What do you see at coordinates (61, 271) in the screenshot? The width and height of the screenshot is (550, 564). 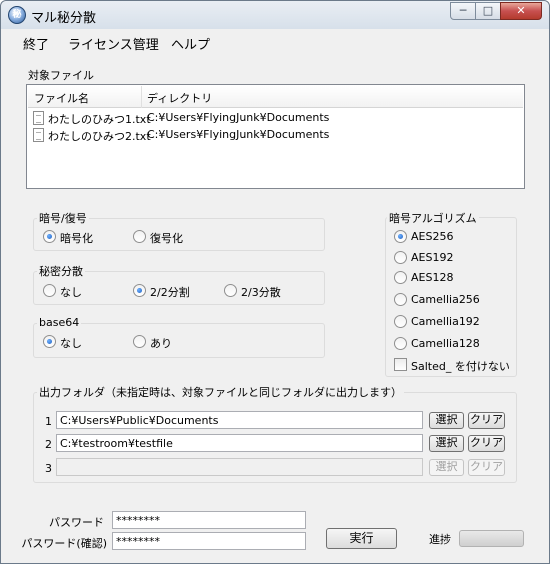 I see `split-group-title: 秘密分散` at bounding box center [61, 271].